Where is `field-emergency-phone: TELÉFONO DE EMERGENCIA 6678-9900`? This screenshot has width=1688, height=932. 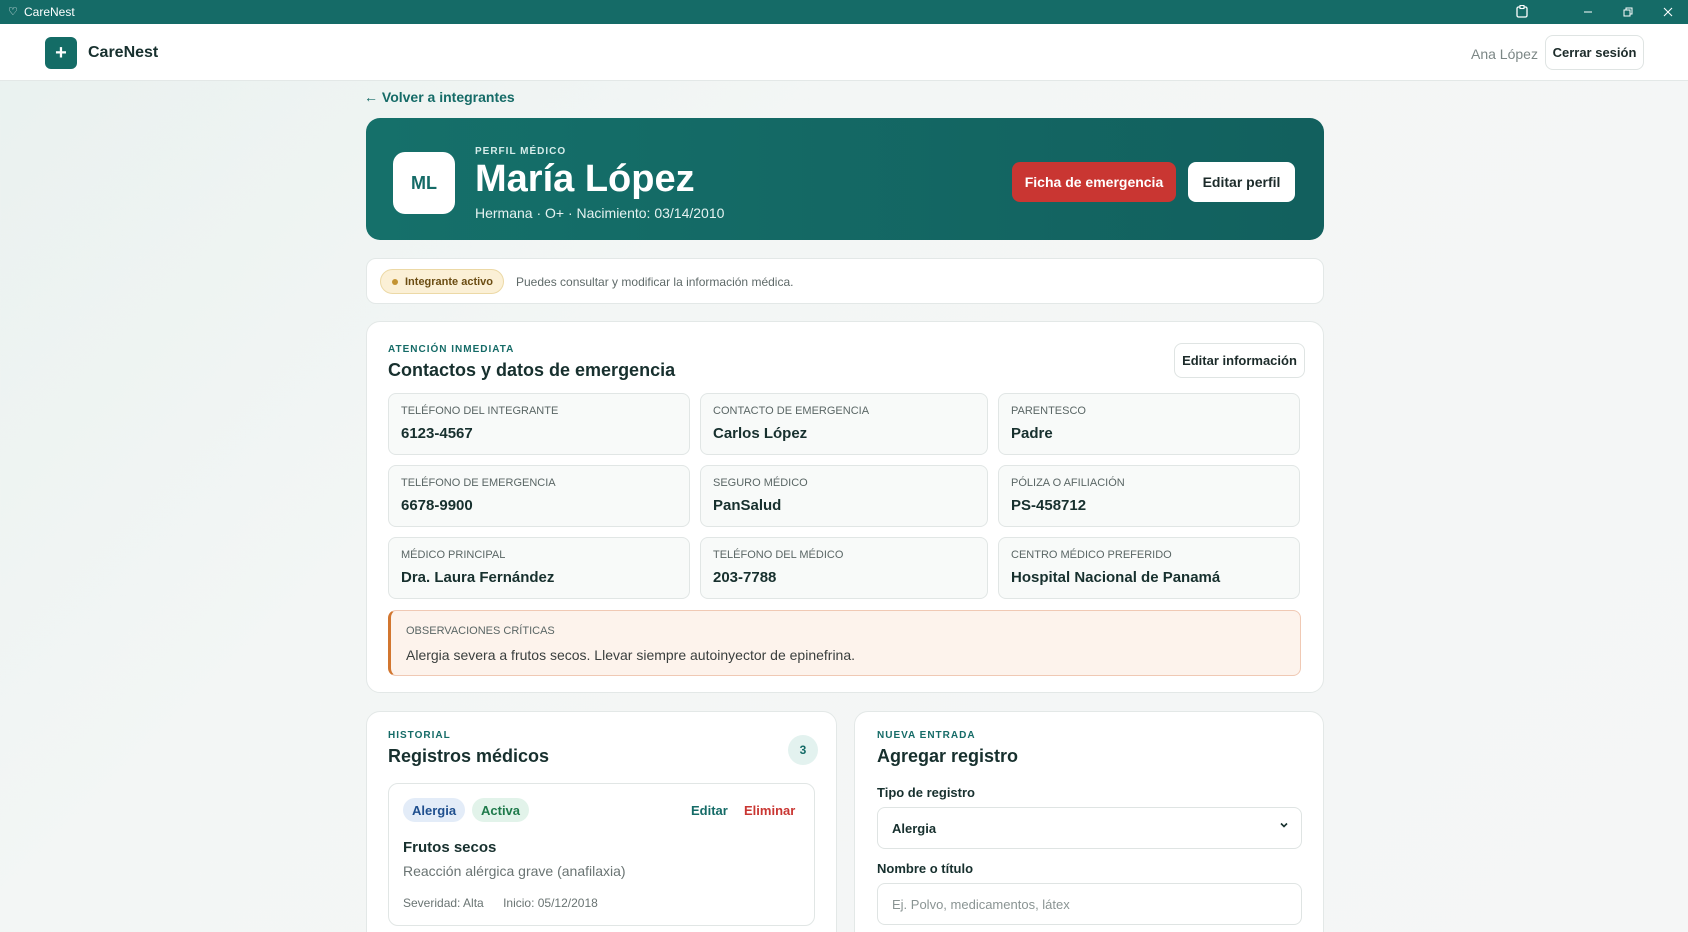
field-emergency-phone: TELÉFONO DE EMERGENCIA 6678-9900 is located at coordinates (539, 496).